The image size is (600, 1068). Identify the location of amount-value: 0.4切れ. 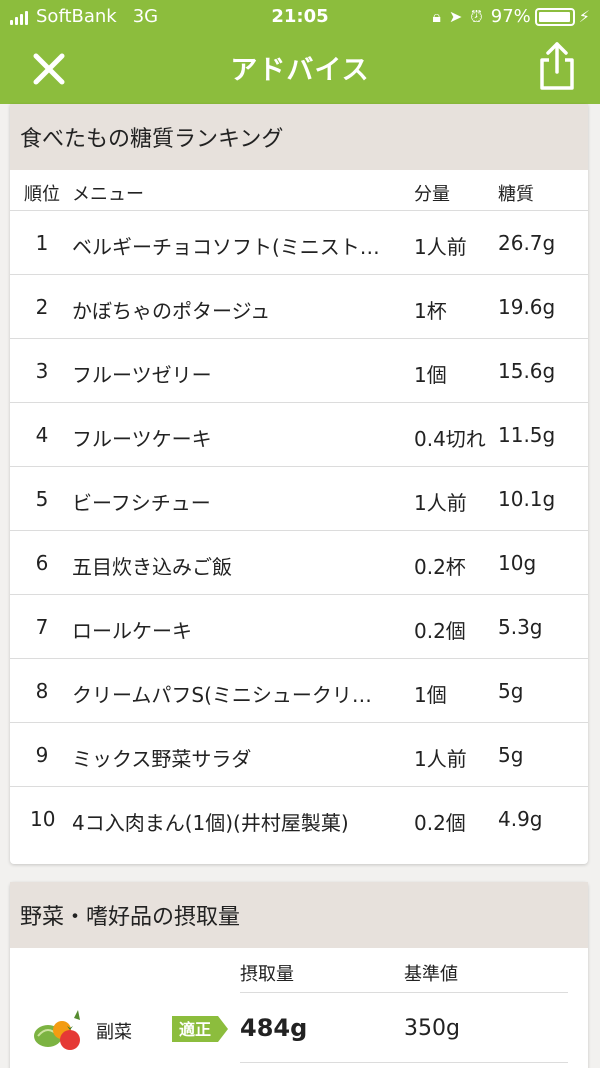
(450, 439).